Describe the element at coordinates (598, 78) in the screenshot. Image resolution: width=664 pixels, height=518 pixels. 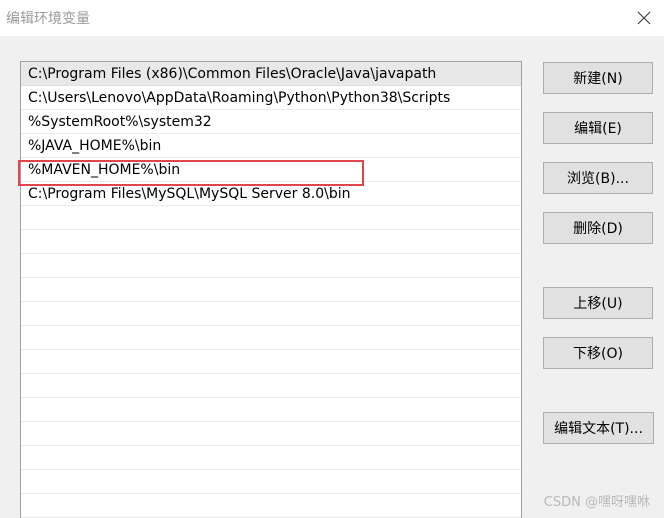
I see `new-button: 新建(N)` at that location.